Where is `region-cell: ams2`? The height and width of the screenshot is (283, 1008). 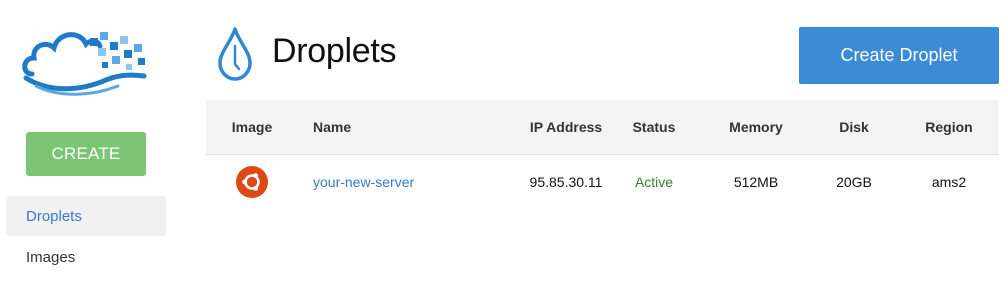 region-cell: ams2 is located at coordinates (949, 182).